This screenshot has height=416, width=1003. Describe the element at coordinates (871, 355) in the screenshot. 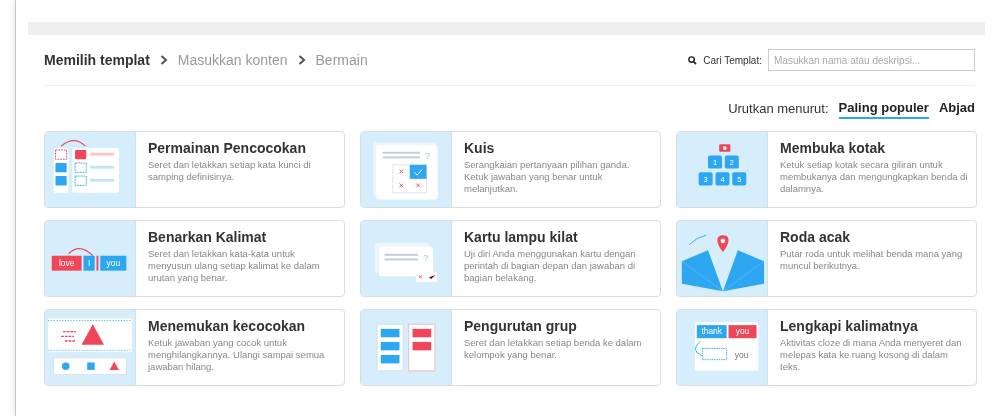

I see `template-description: Aktivitas cloze di mana Anda menyeret dan melepas kata ke ruang kosong di dalam teks.` at that location.